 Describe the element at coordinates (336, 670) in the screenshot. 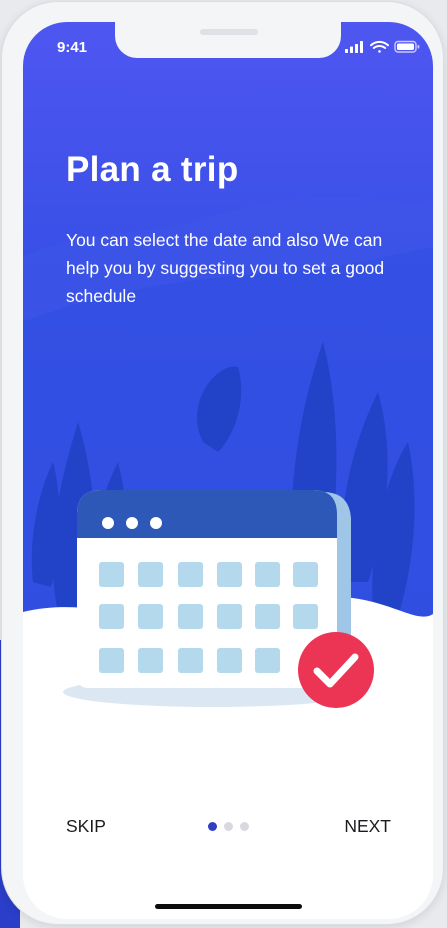

I see `checkmark-badge-icon` at that location.